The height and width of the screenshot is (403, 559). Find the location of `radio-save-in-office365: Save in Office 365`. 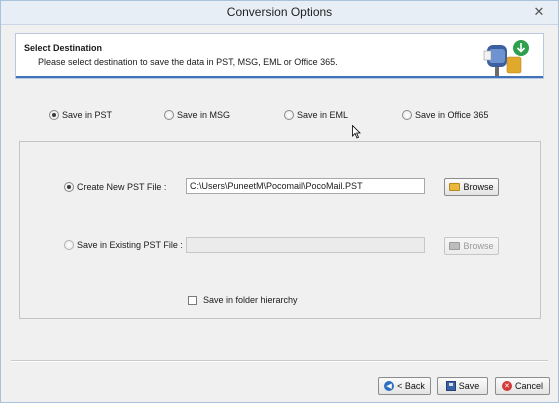

radio-save-in-office365: Save in Office 365 is located at coordinates (445, 115).